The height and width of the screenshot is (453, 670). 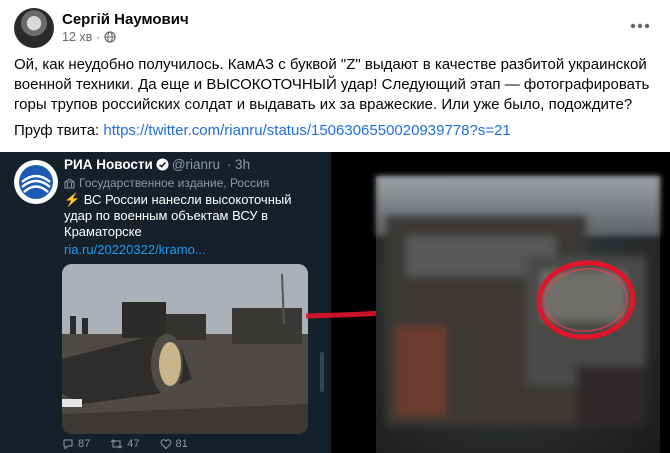 I want to click on like-count: 81, so click(x=181, y=444).